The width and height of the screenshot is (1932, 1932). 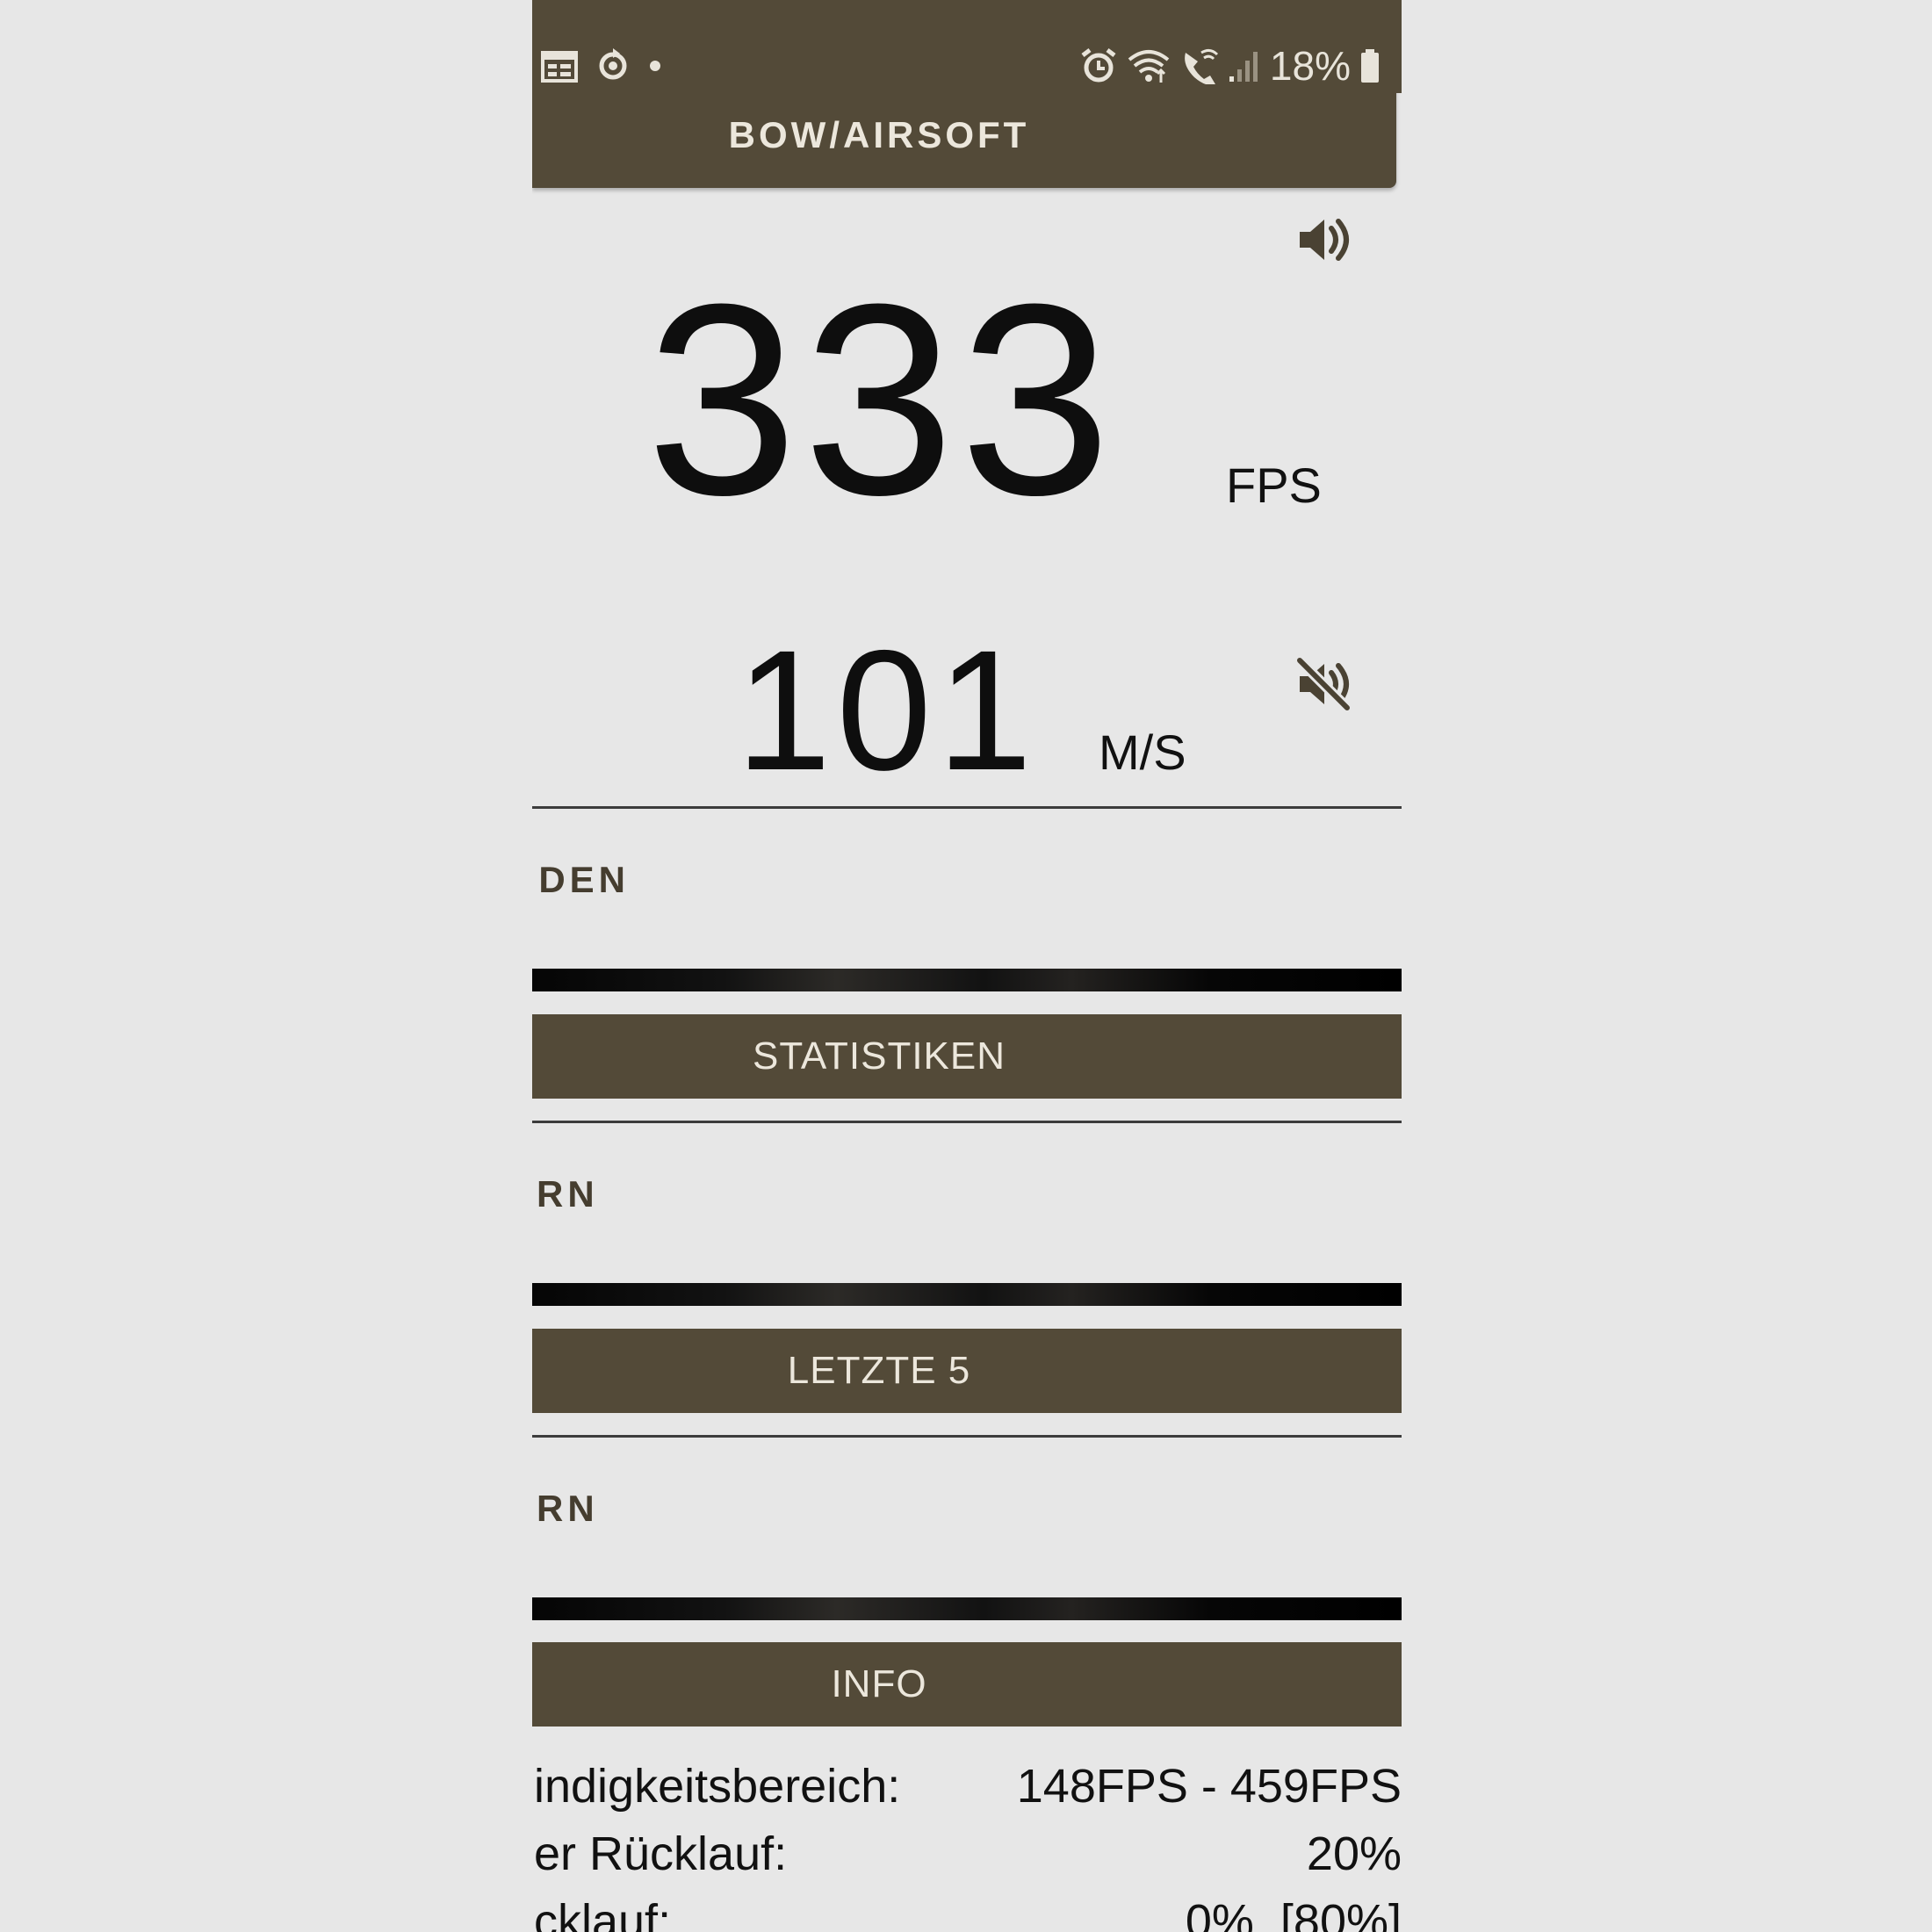 What do you see at coordinates (1200, 66) in the screenshot?
I see `wifi-calling-icon` at bounding box center [1200, 66].